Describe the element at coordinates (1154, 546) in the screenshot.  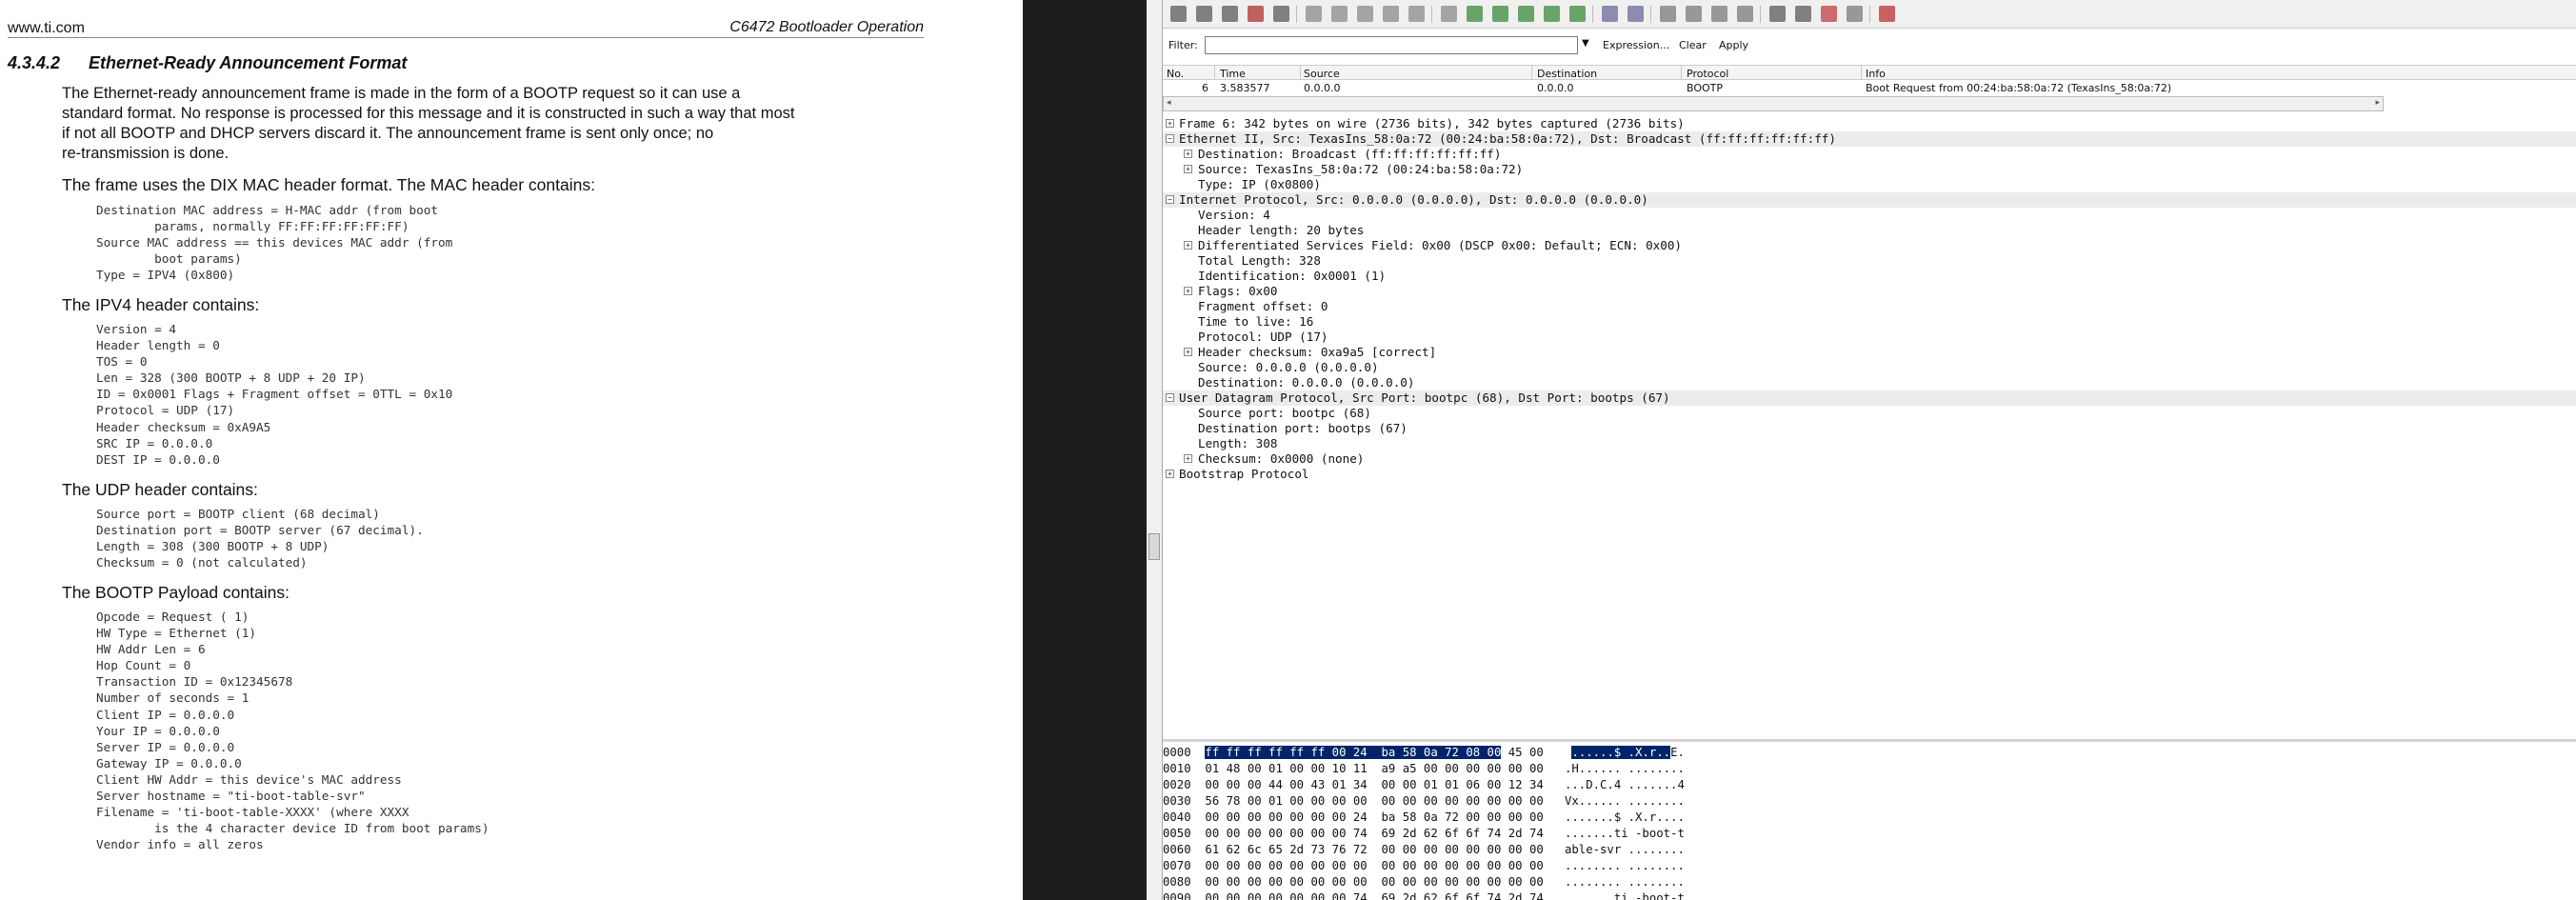
I see `scrollbar-thumb` at that location.